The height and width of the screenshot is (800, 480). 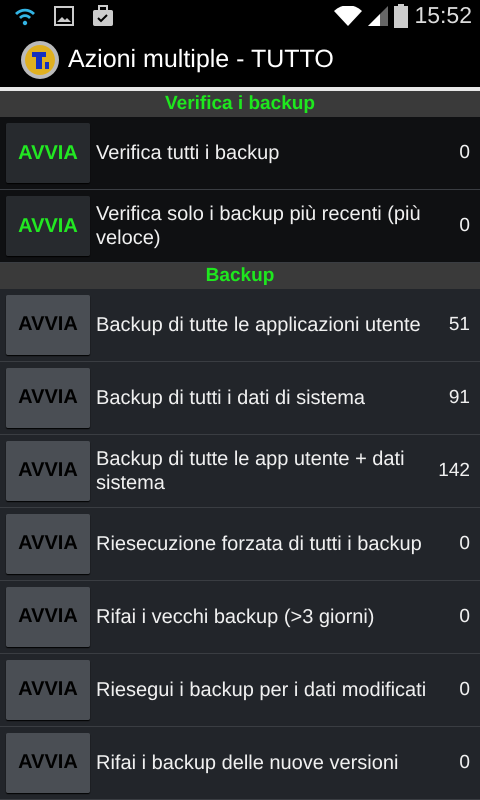 I want to click on action-label: Riesecuzione forzata di tutti i backup, so click(x=259, y=544).